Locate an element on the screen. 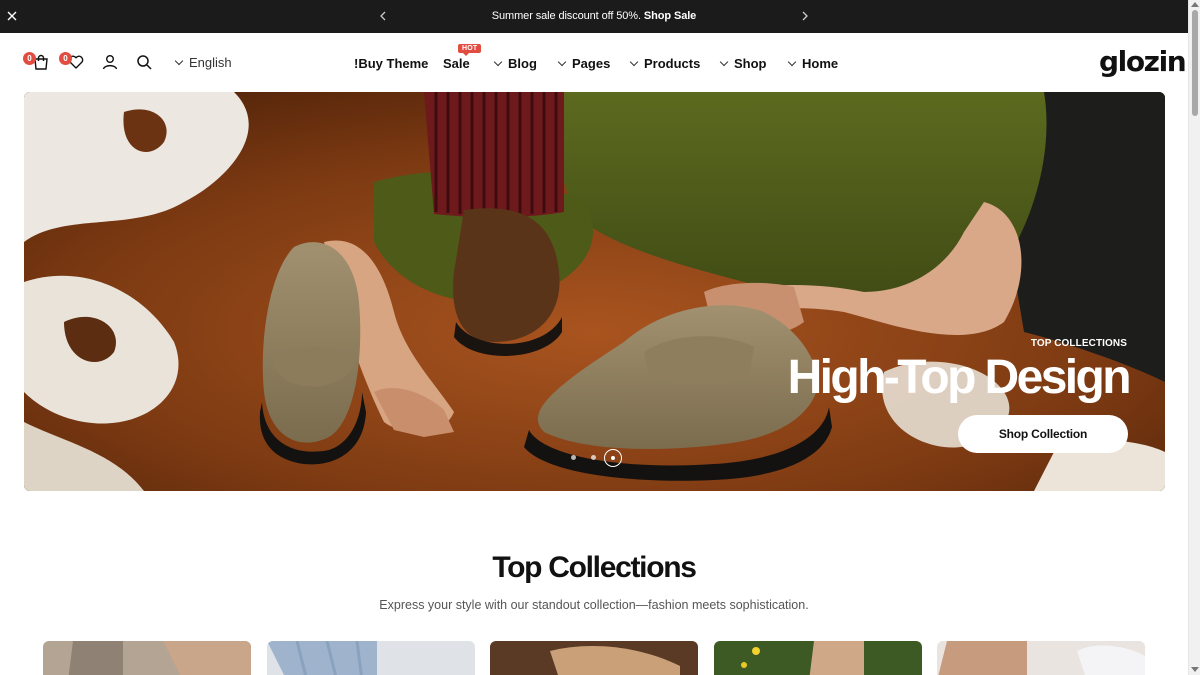 The image size is (1200, 675). collection-card-4-image is located at coordinates (818, 658).